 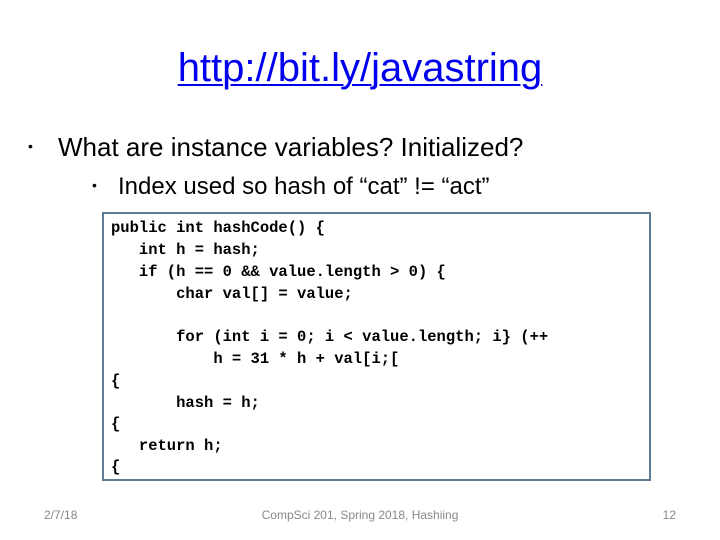 I want to click on slide-title: http://bit.ly/javastring, so click(x=360, y=68).